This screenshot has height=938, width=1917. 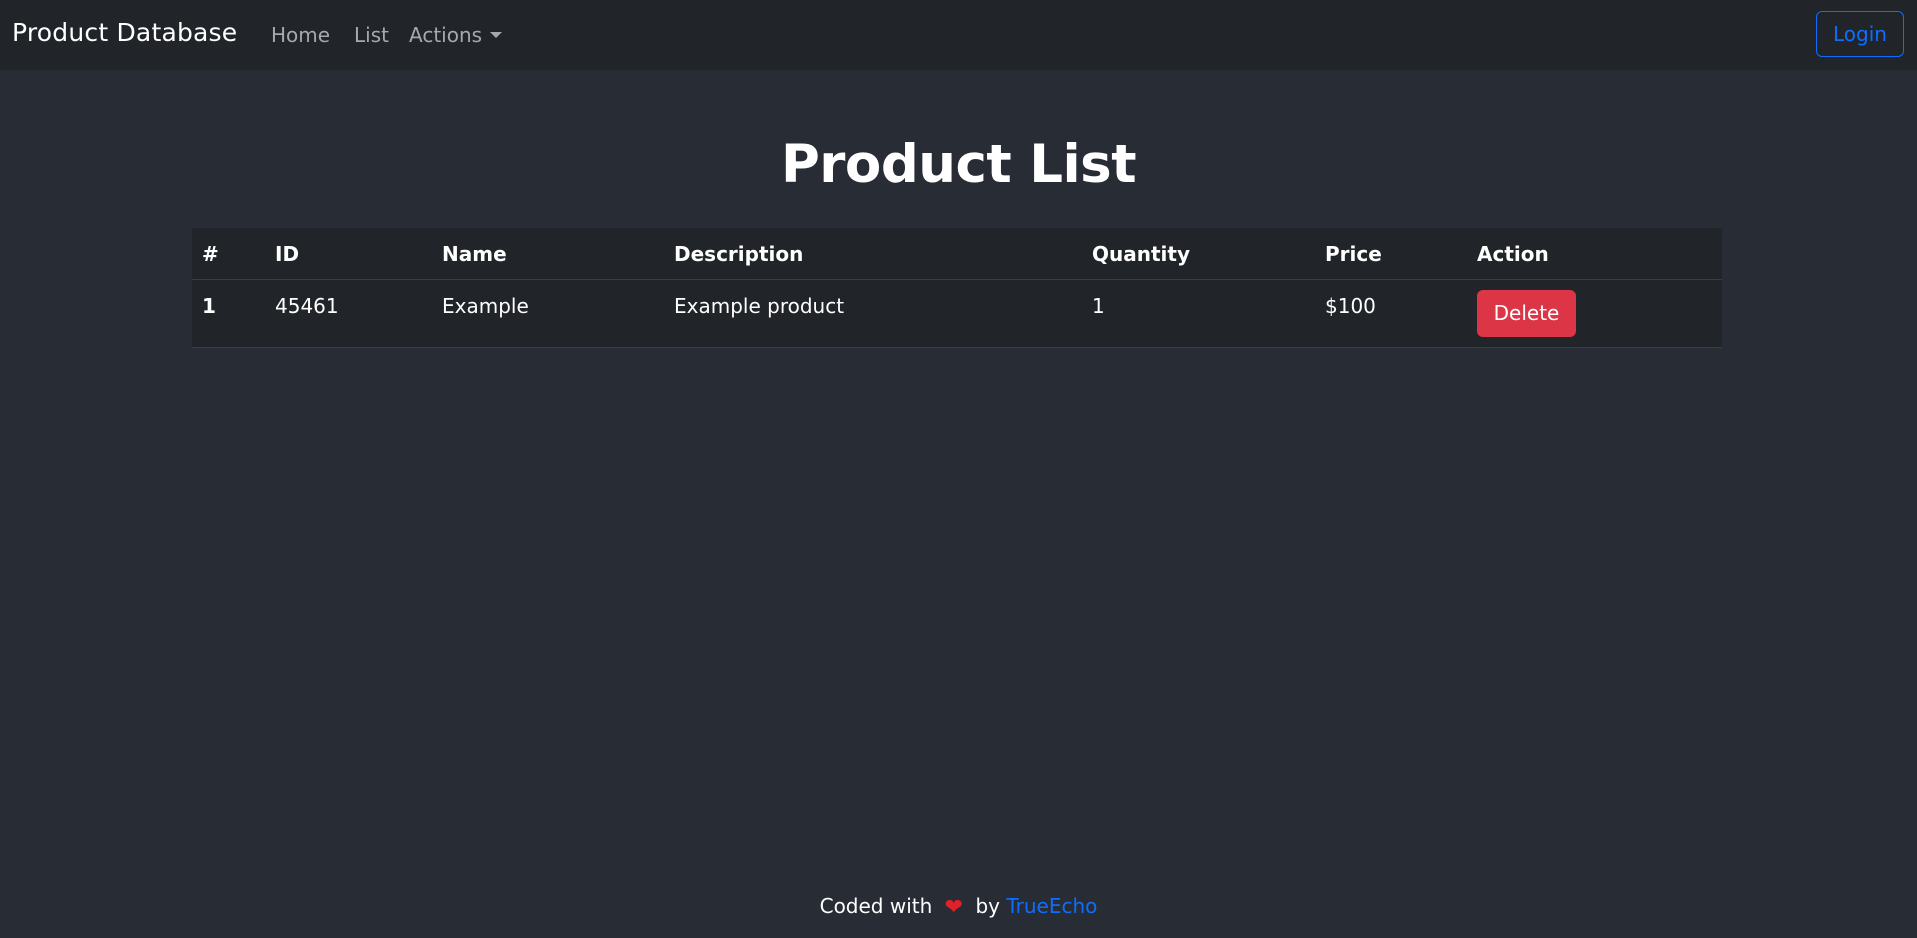 I want to click on column-header-quantity: Quantity, so click(x=1198, y=254).